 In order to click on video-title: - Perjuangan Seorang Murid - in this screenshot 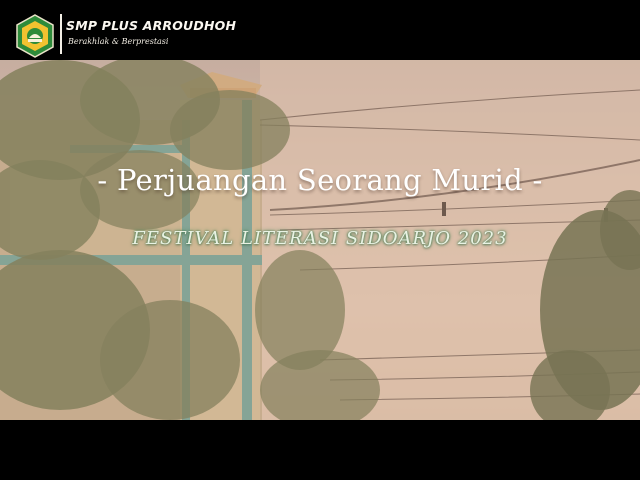, I will do `click(320, 180)`.